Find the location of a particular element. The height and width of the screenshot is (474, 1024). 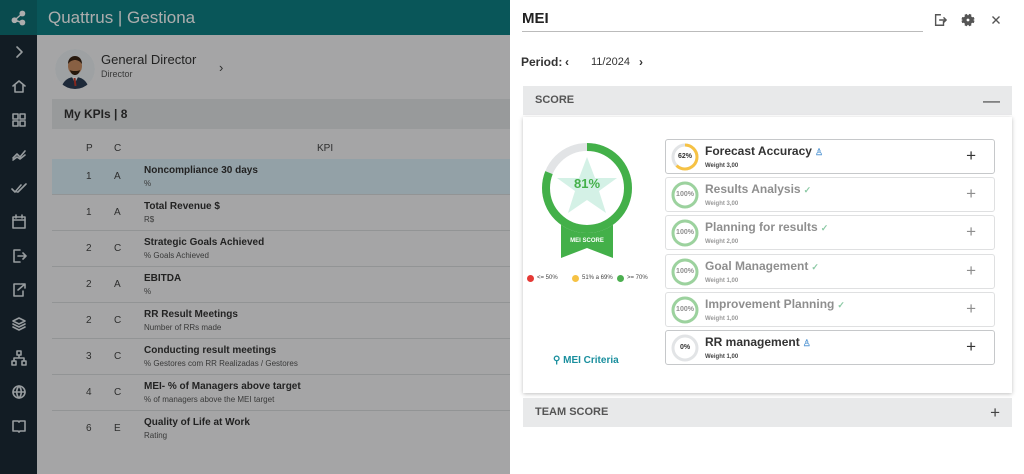

criteria-name: Goal Management is located at coordinates (757, 265).